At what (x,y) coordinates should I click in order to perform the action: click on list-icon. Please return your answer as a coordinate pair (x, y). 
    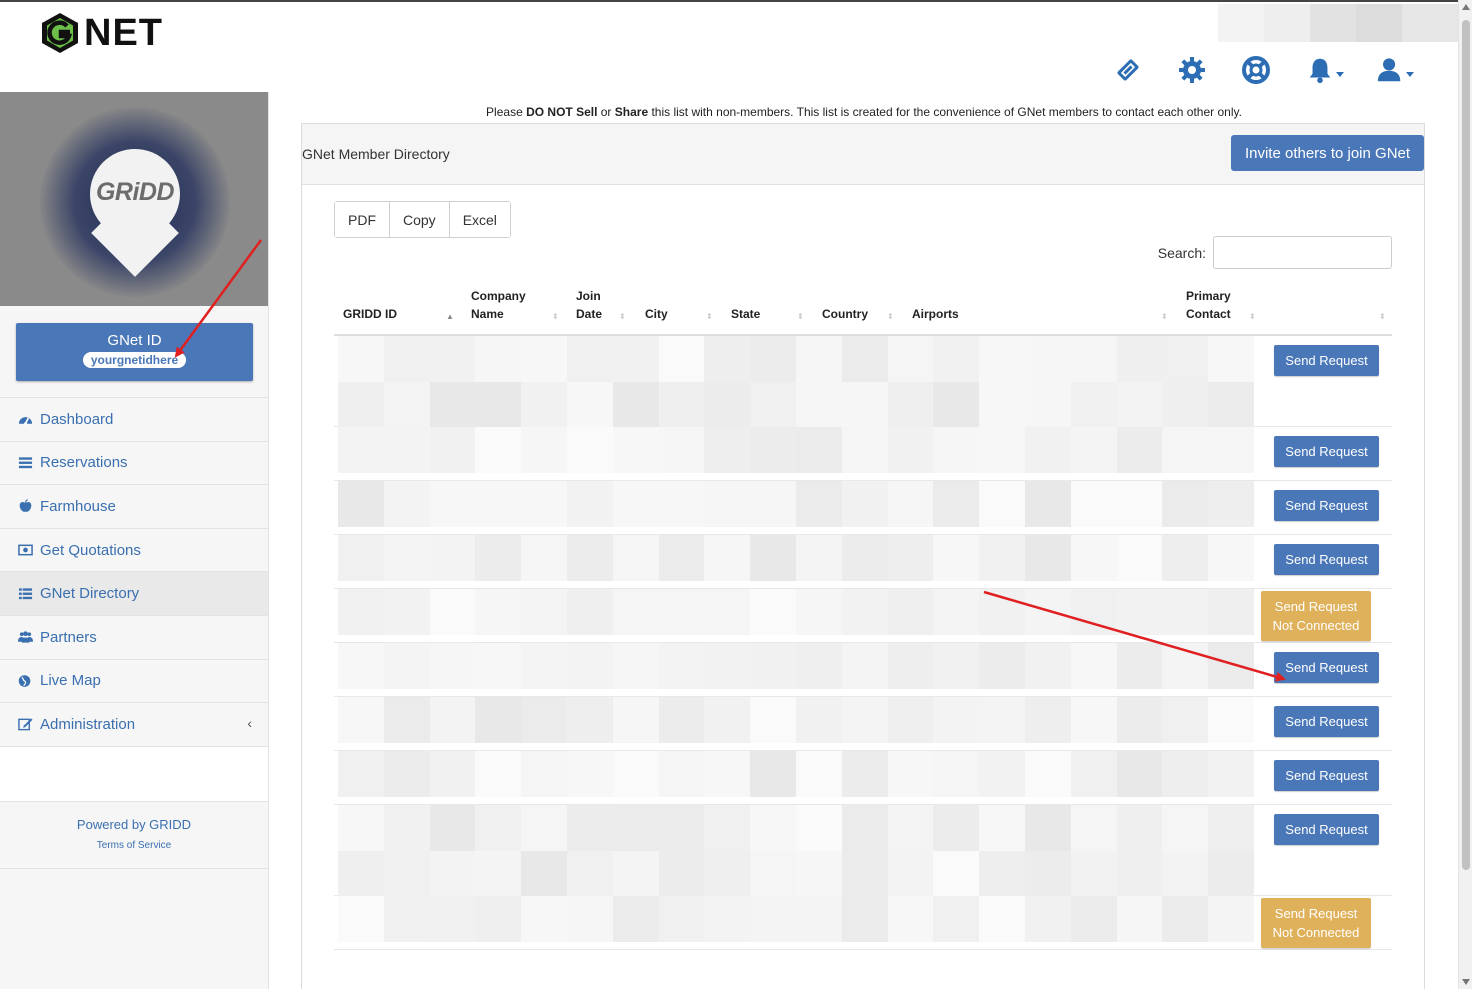
    Looking at the image, I should click on (25, 594).